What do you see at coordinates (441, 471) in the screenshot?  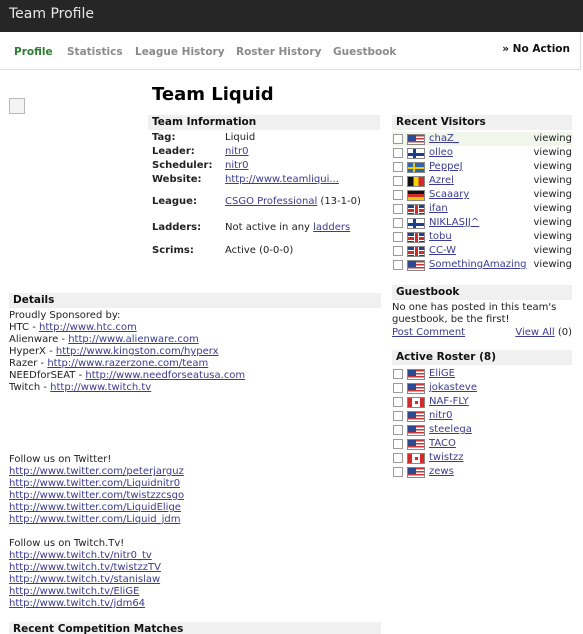 I see `roster-player-name: zews` at bounding box center [441, 471].